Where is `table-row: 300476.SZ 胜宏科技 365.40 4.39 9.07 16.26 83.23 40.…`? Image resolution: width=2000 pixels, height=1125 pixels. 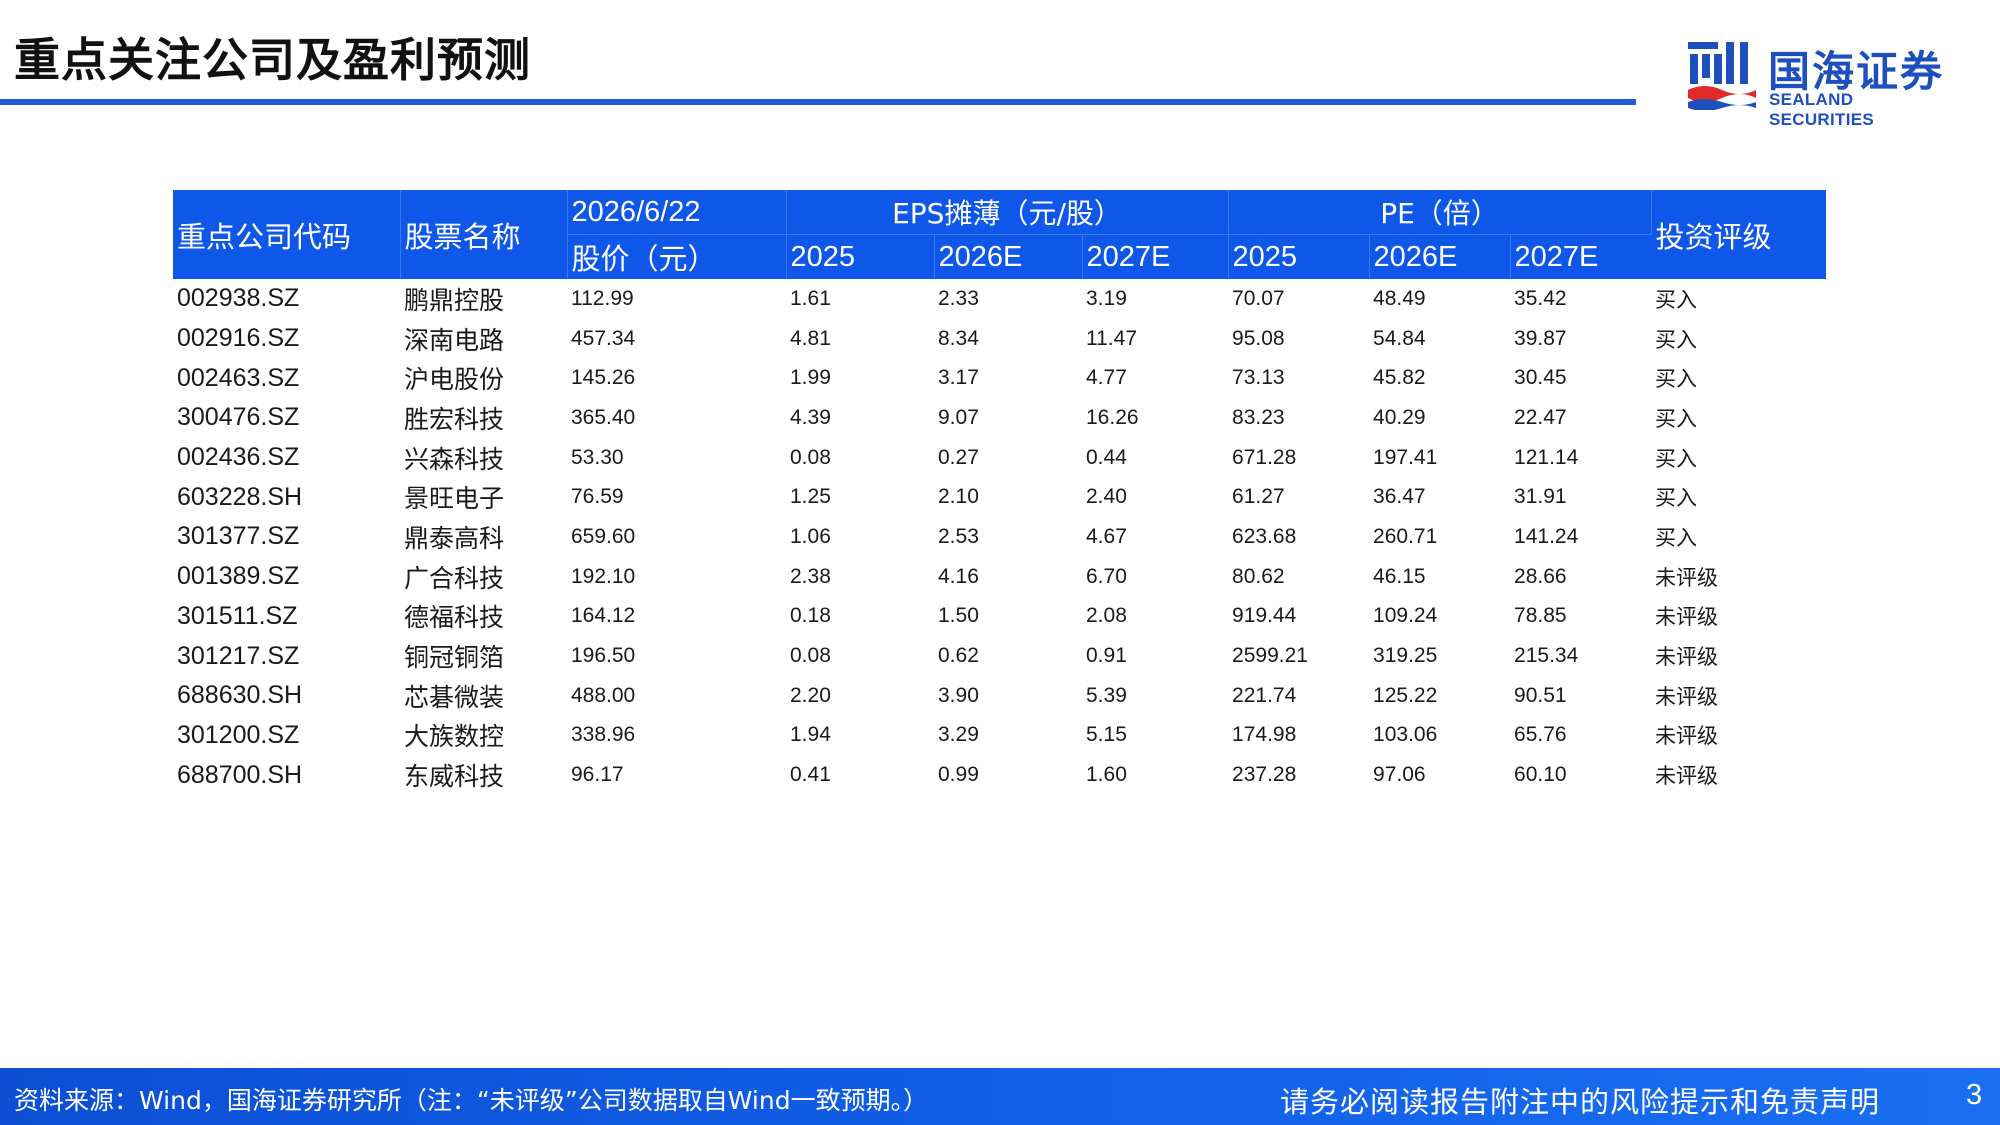
table-row: 300476.SZ 胜宏科技 365.40 4.39 9.07 16.26 83.23 40.… is located at coordinates (999, 418).